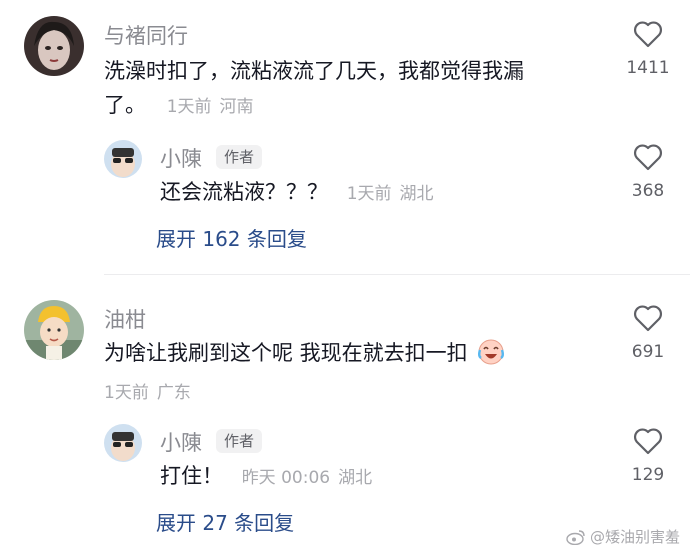 This screenshot has height=552, width=690. What do you see at coordinates (634, 537) in the screenshot?
I see `watermark-text: @矮油别害羞` at bounding box center [634, 537].